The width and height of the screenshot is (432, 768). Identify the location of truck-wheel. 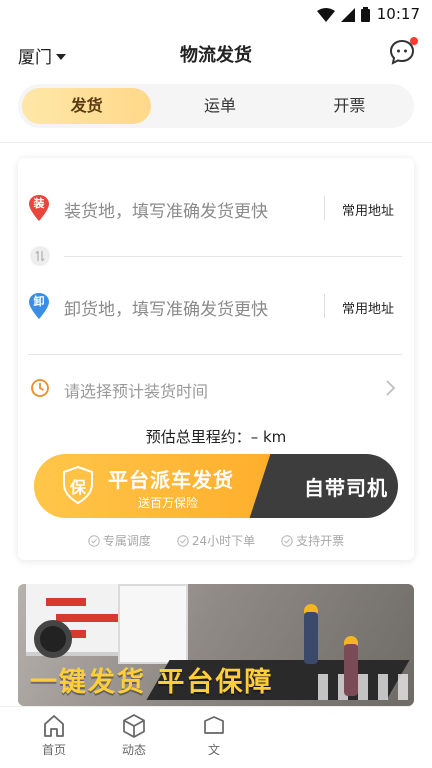
(53, 639).